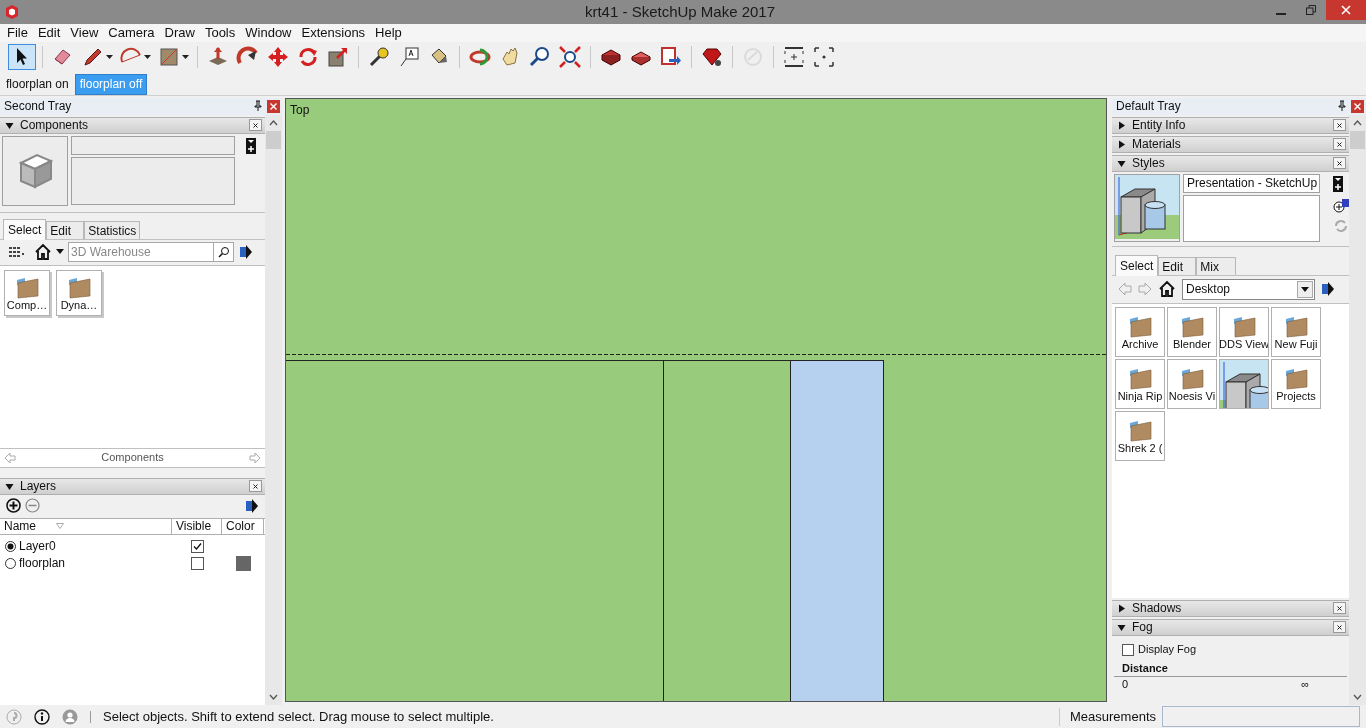 Image resolution: width=1366 pixels, height=728 pixels. What do you see at coordinates (220, 33) in the screenshot?
I see `menu-item: Tools` at bounding box center [220, 33].